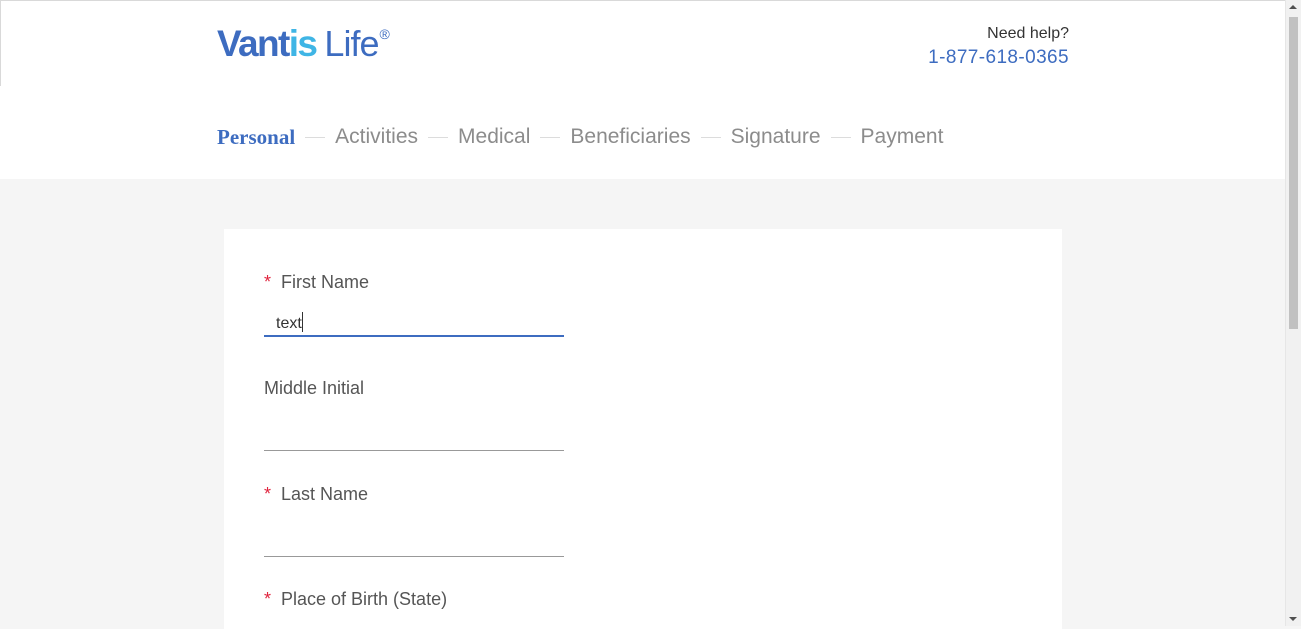  What do you see at coordinates (414, 282) in the screenshot?
I see `first-name-label: * First Name` at bounding box center [414, 282].